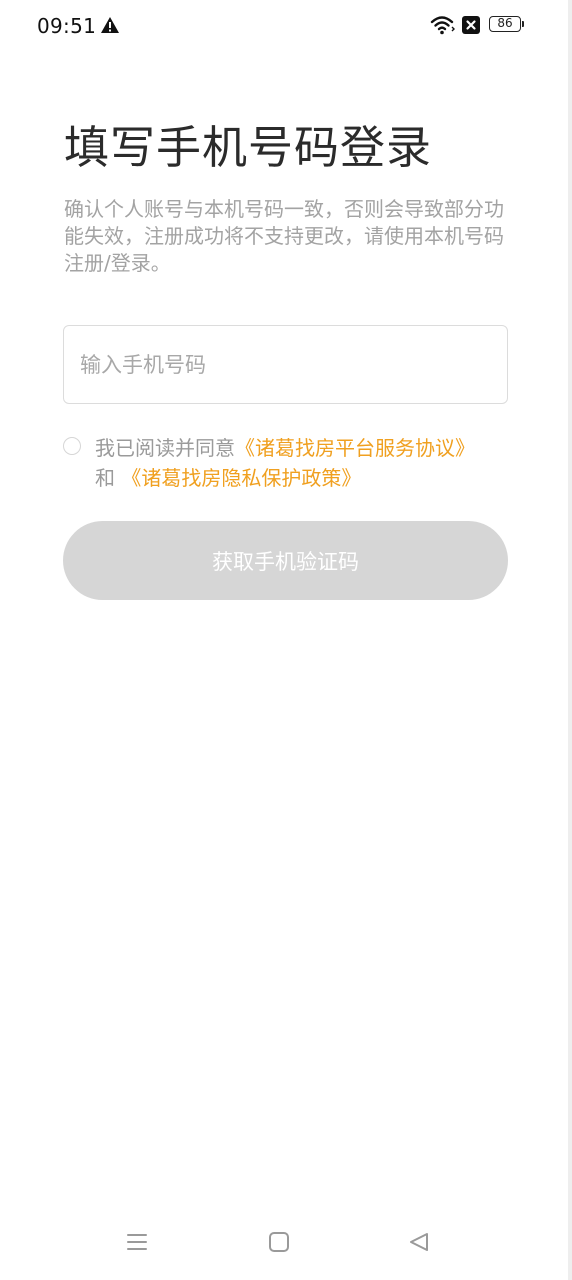 This screenshot has width=572, height=1280. What do you see at coordinates (505, 24) in the screenshot?
I see `battery-icon: 86` at bounding box center [505, 24].